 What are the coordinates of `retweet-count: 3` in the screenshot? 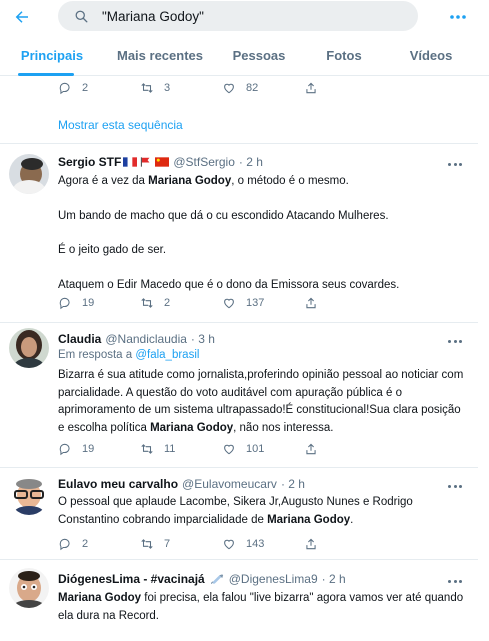 It's located at (167, 88).